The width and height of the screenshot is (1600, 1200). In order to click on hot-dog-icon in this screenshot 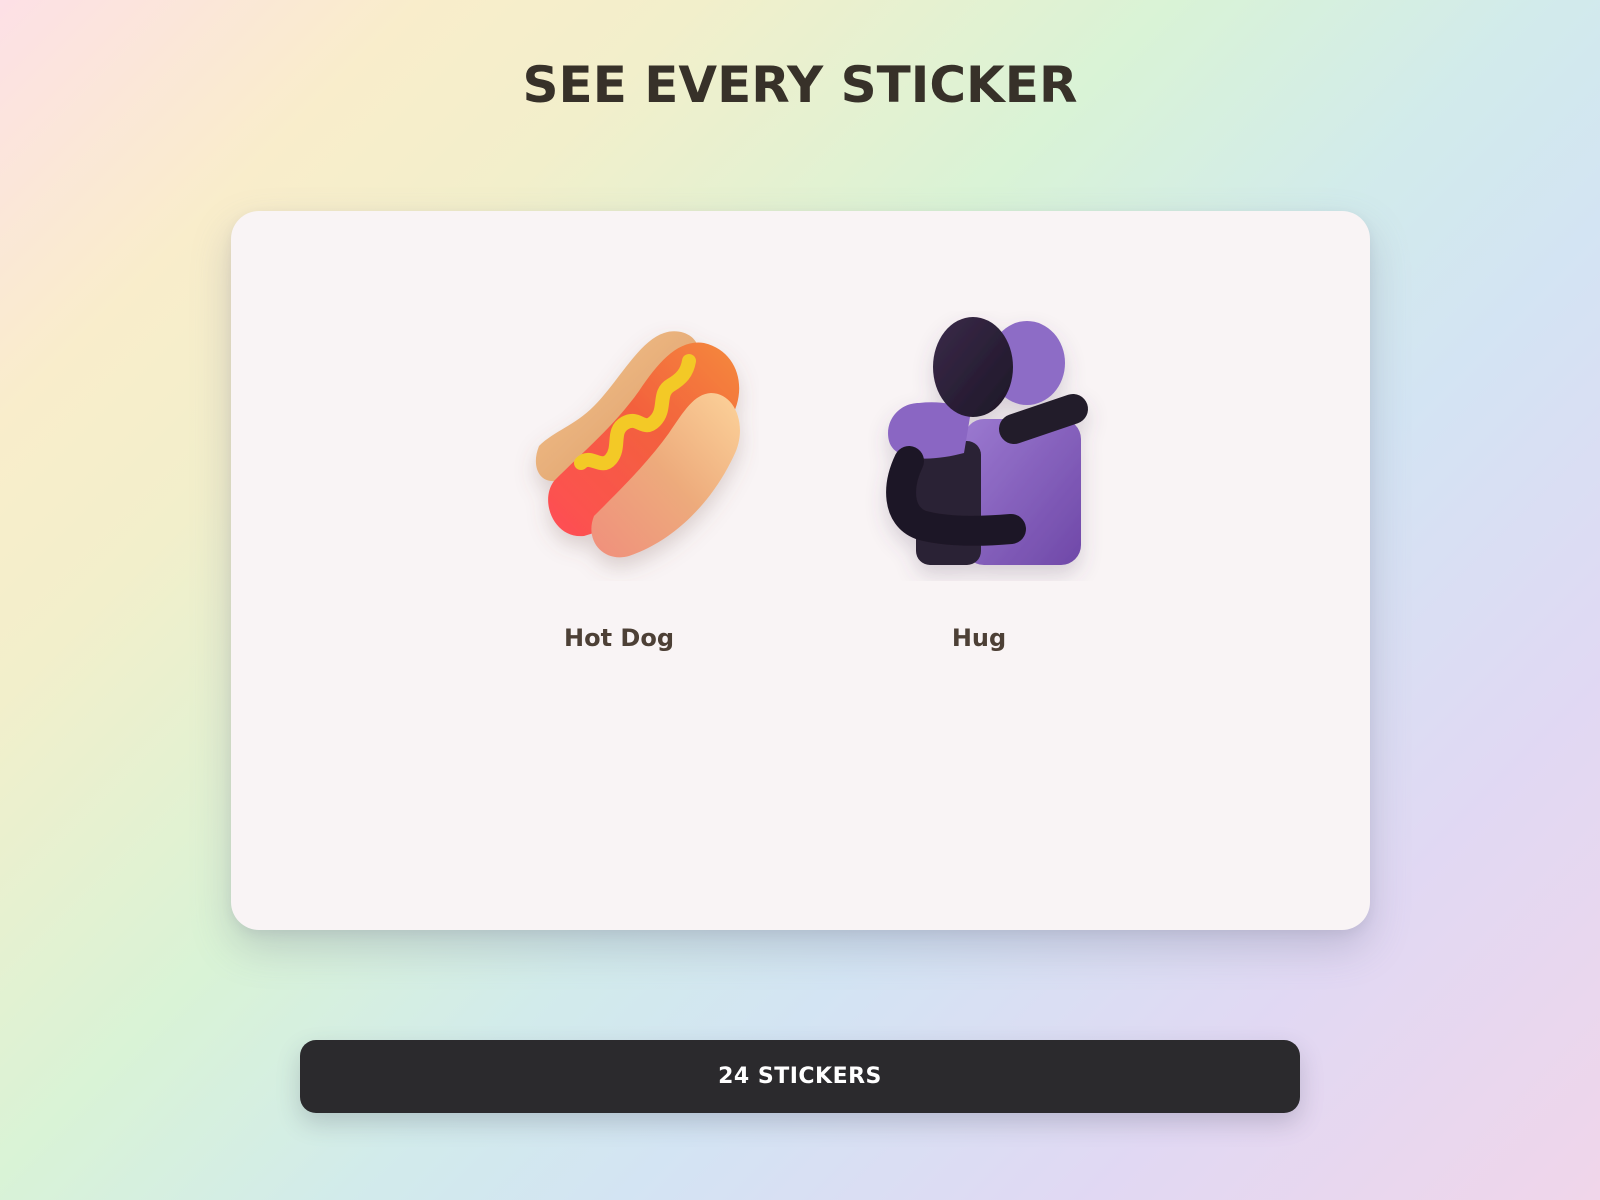, I will do `click(637, 444)`.